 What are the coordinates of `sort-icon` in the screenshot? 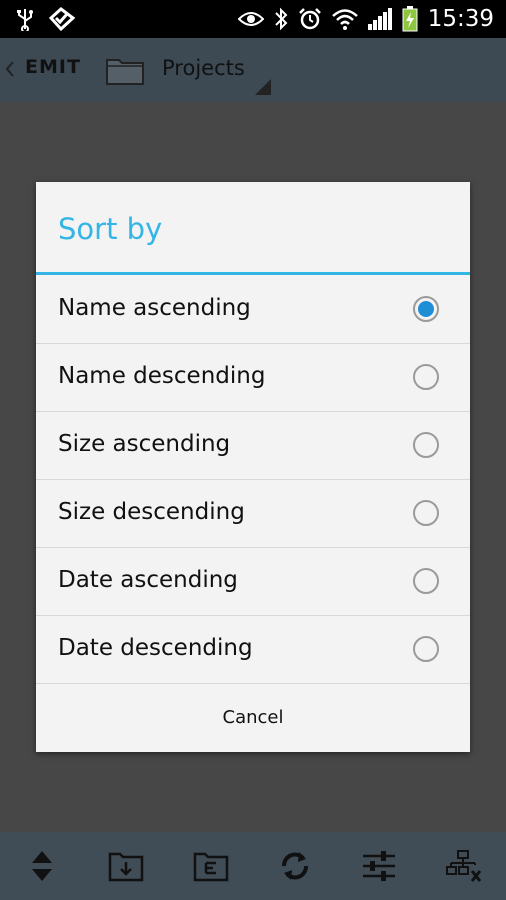 It's located at (42, 866).